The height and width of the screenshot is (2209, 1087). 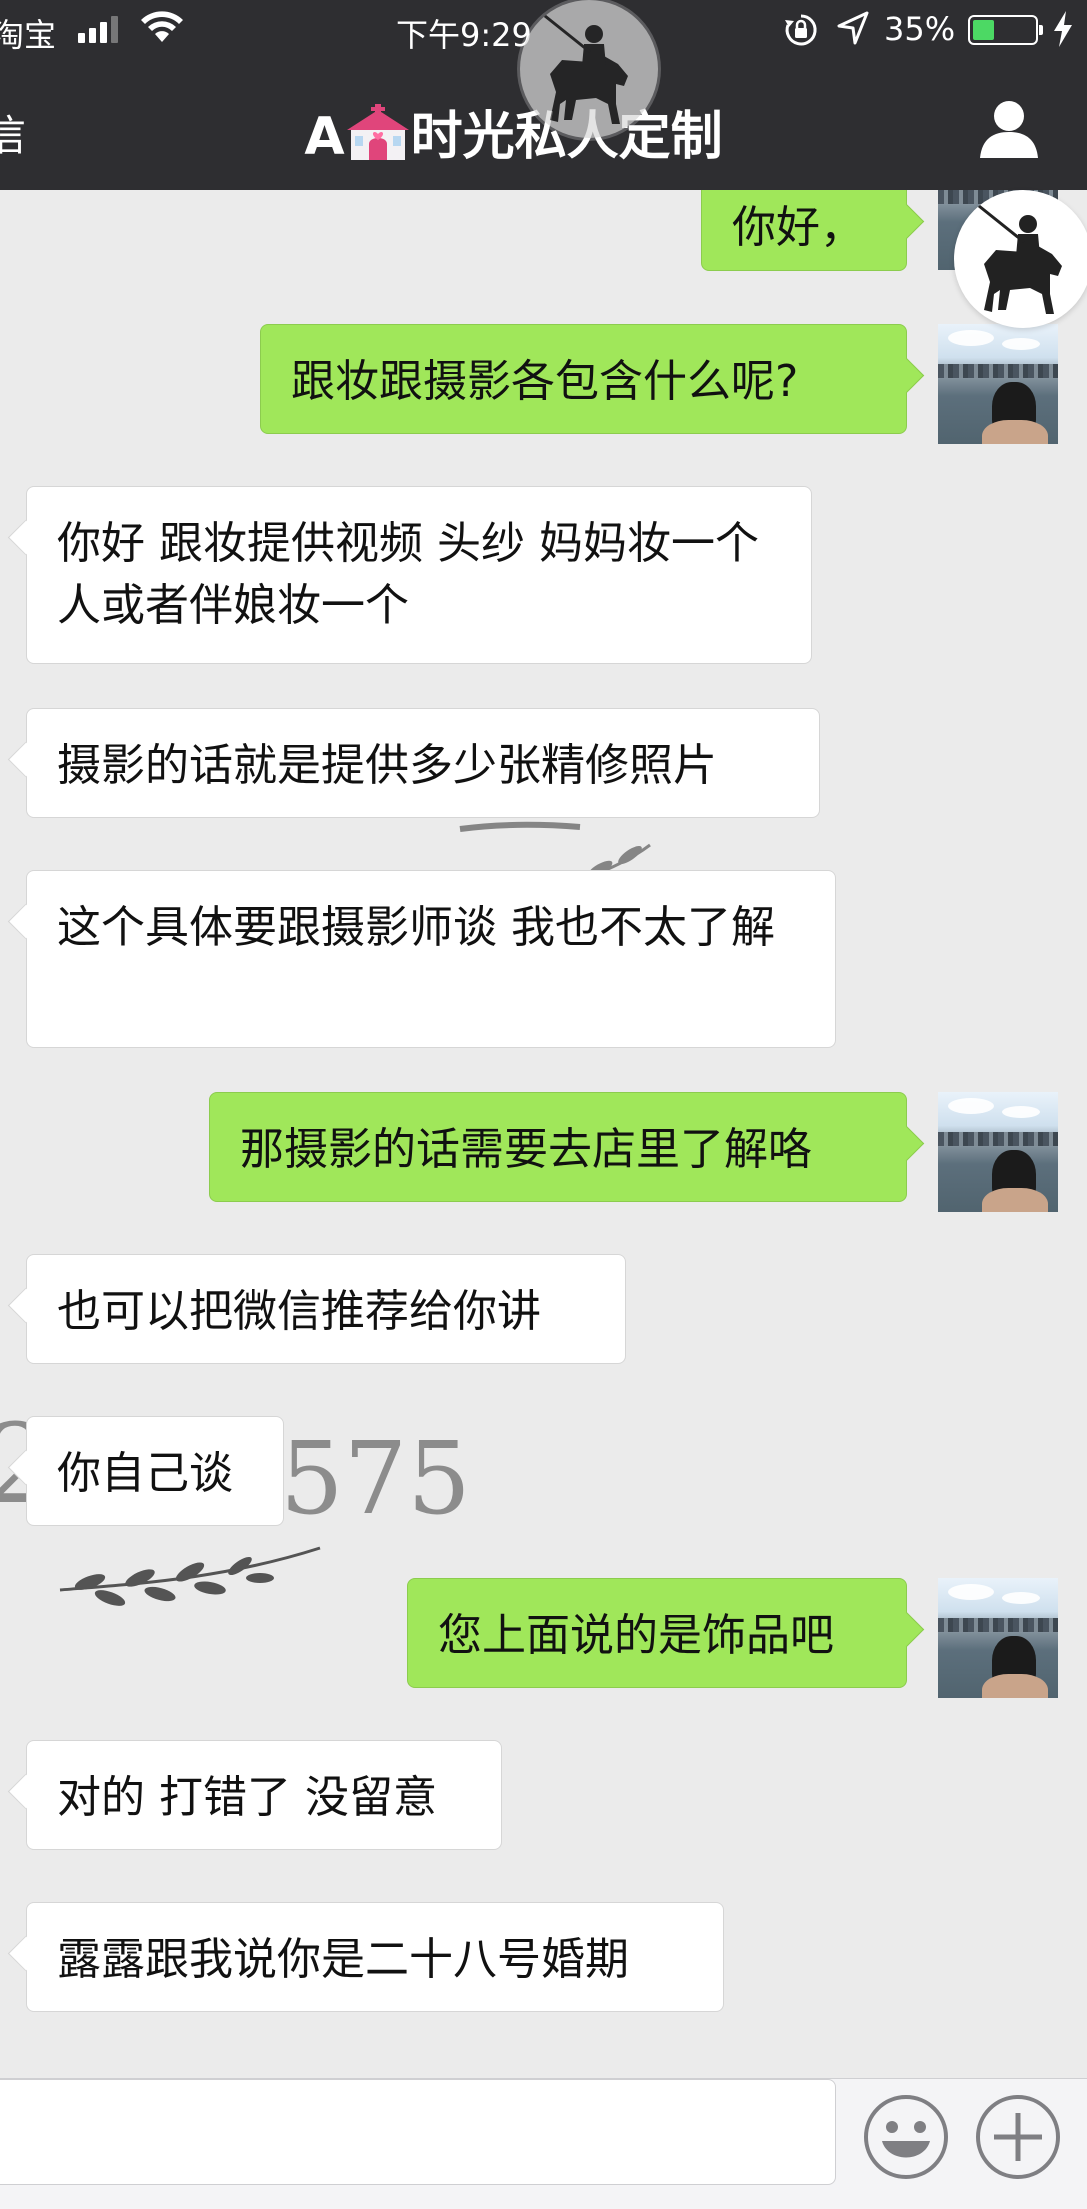 I want to click on floating-knight-avatar, so click(x=1020, y=259).